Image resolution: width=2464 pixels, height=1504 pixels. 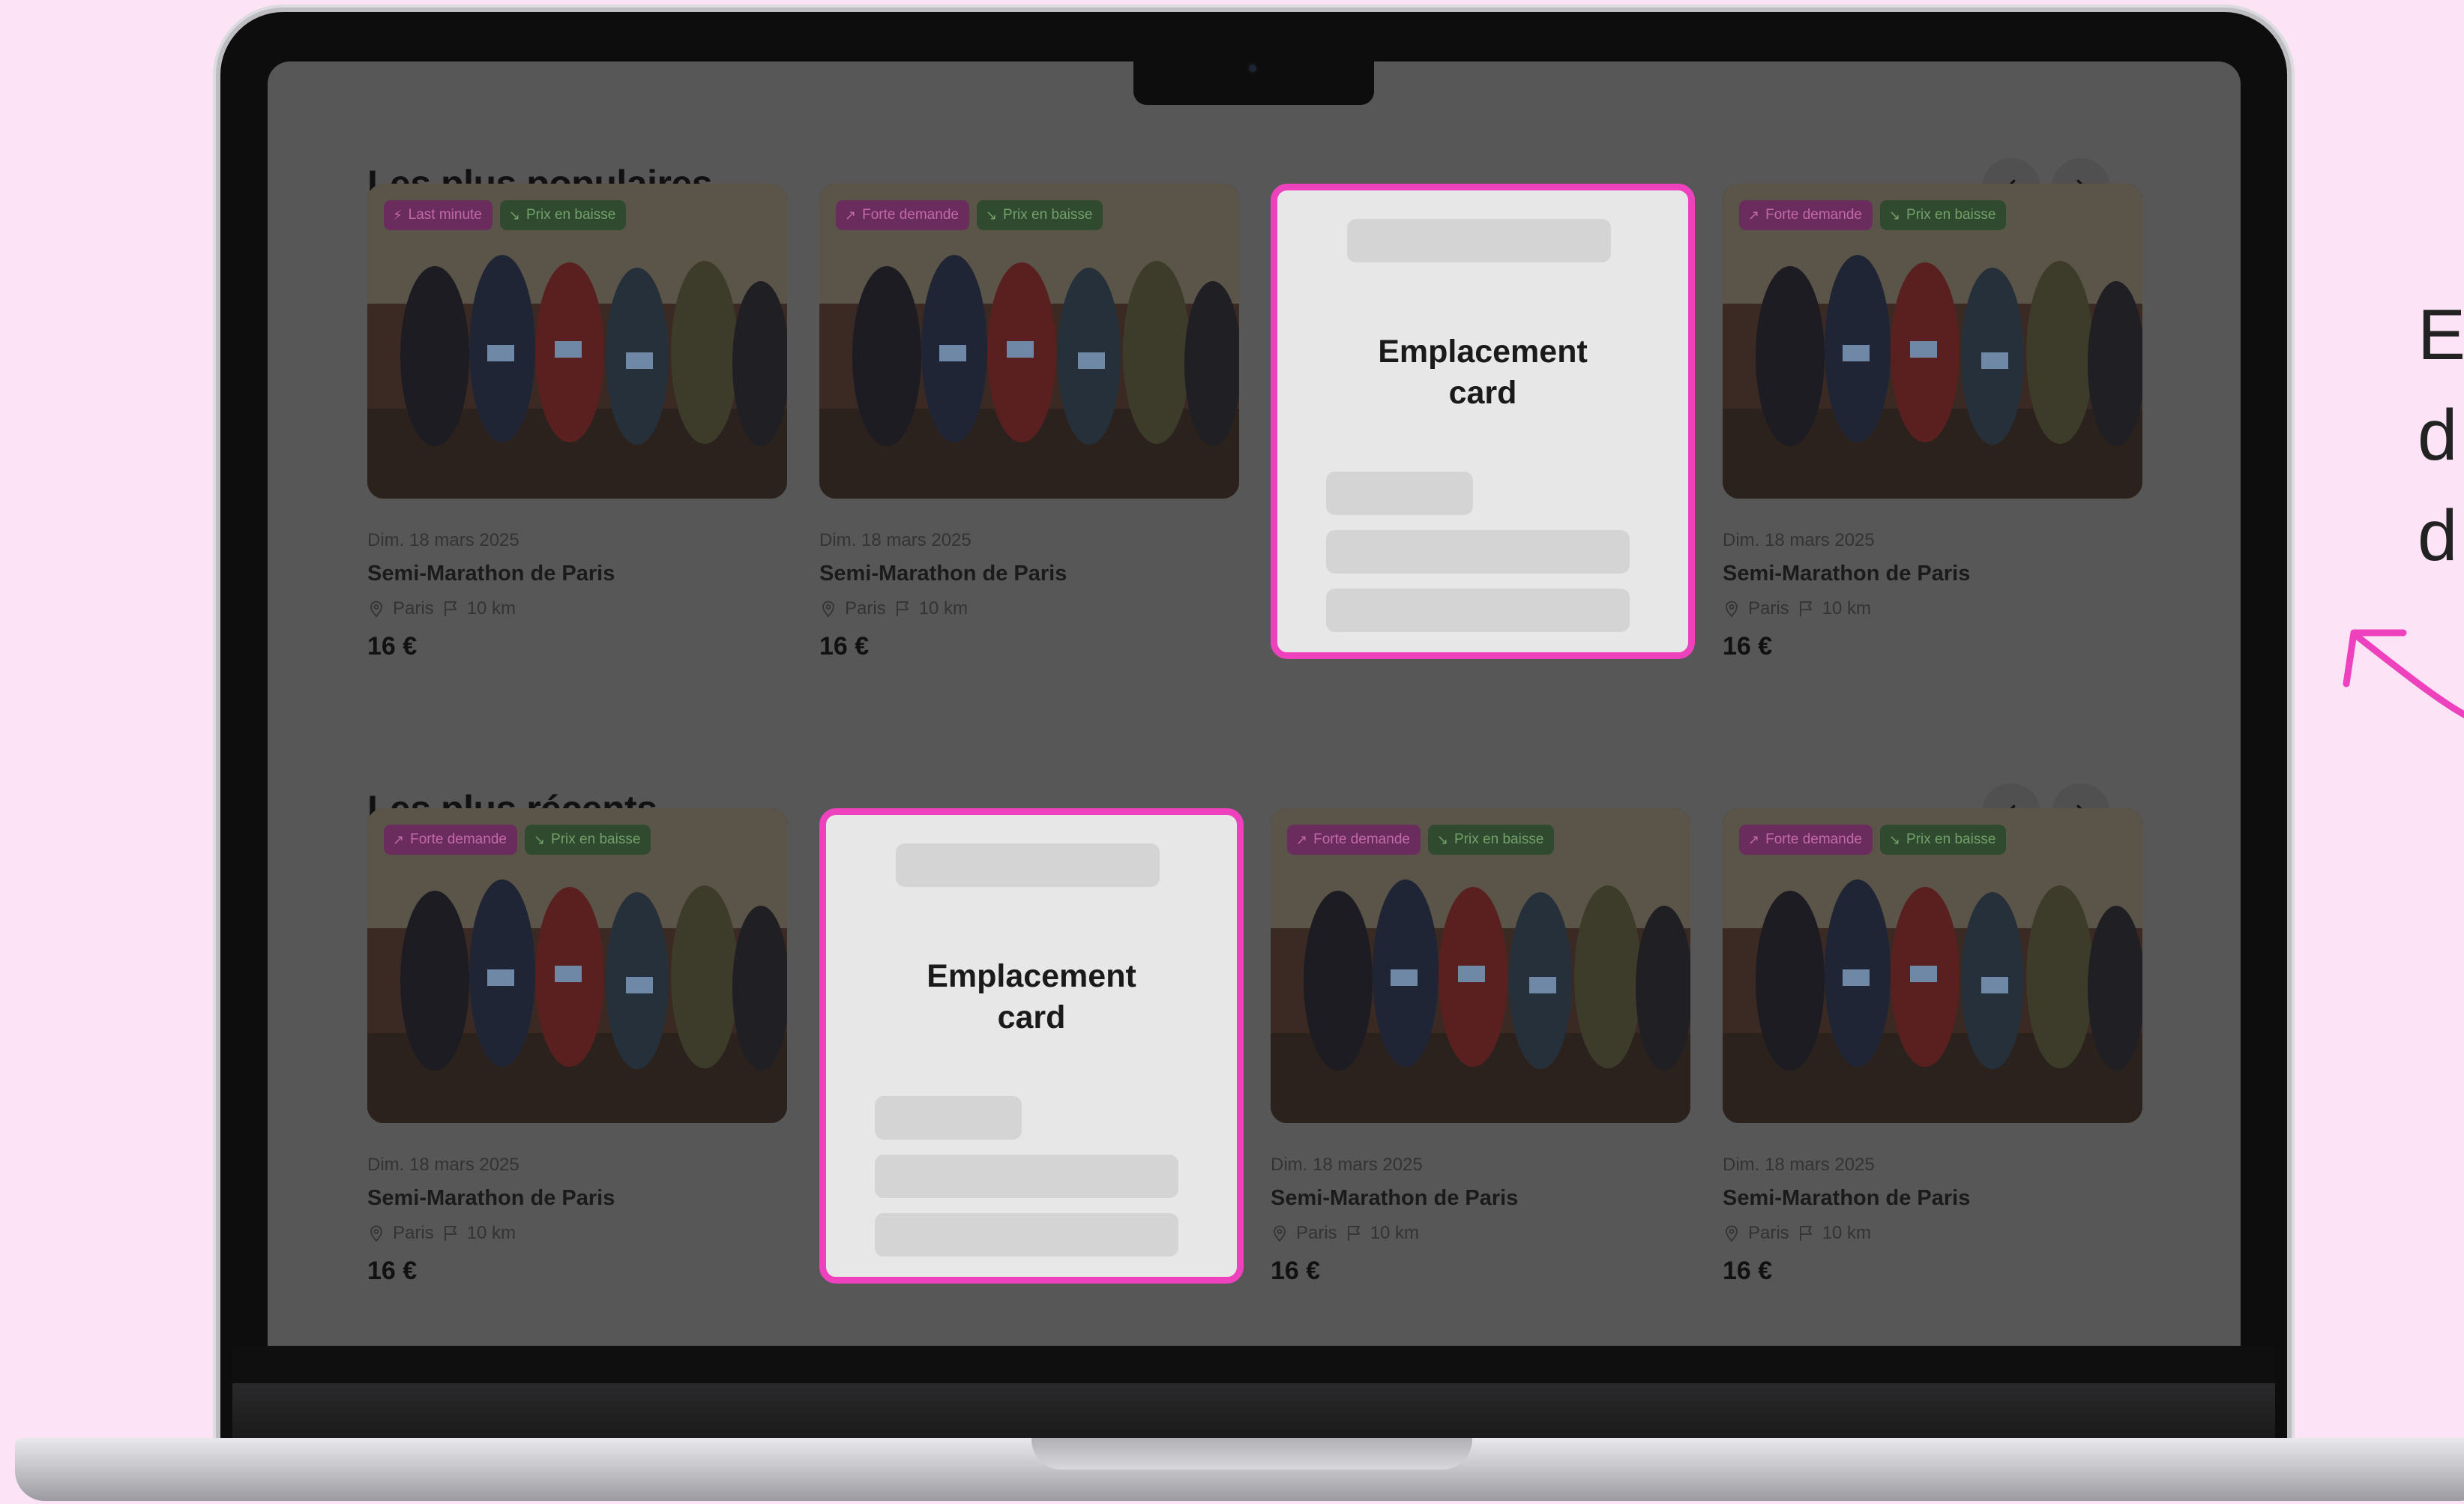 What do you see at coordinates (438, 215) in the screenshot?
I see `badge-last-minute: ⚡ Last minute` at bounding box center [438, 215].